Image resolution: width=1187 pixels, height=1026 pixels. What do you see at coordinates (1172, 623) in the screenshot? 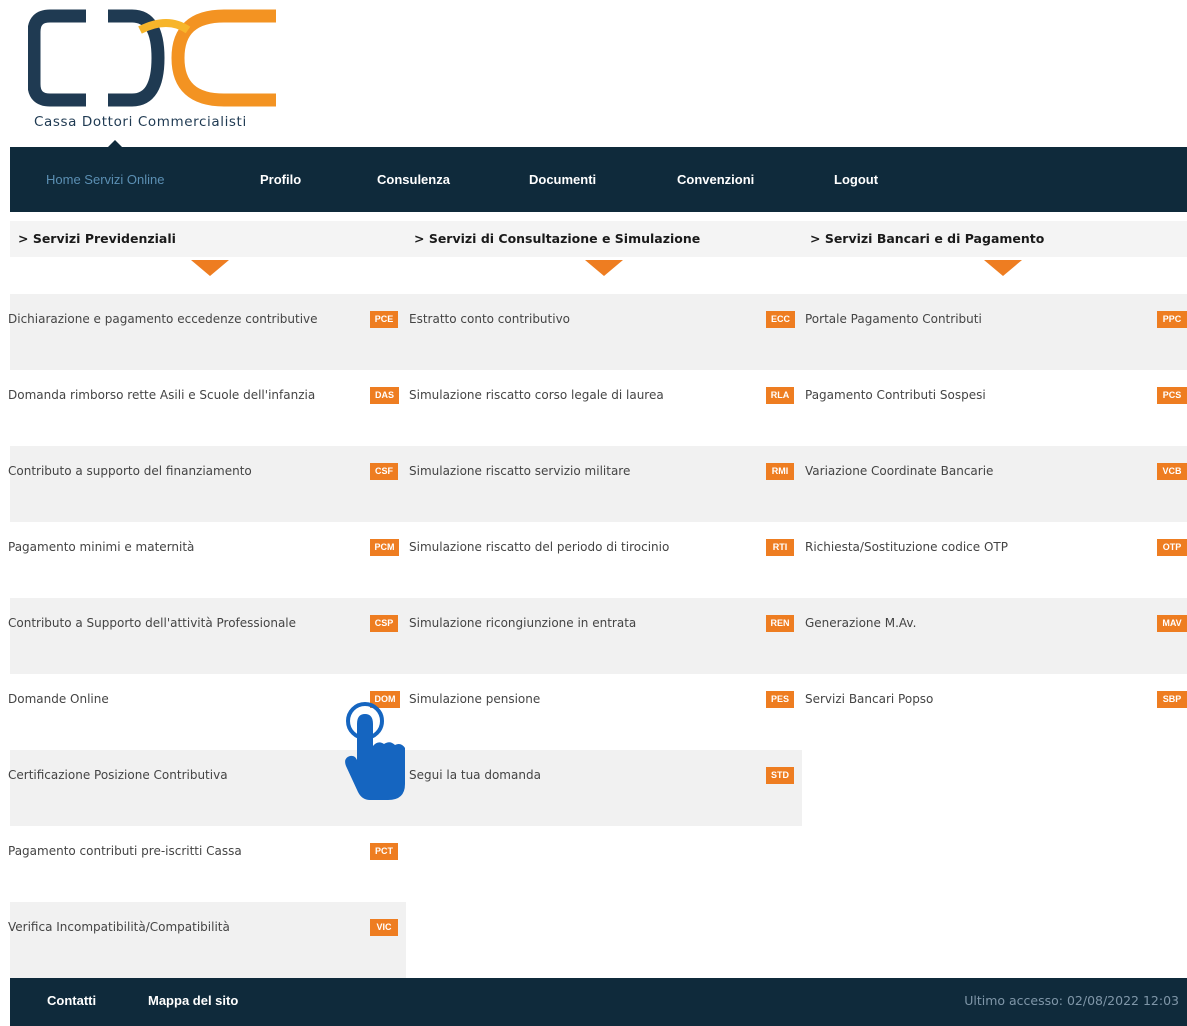
I see `service-code-badge: MAV` at bounding box center [1172, 623].